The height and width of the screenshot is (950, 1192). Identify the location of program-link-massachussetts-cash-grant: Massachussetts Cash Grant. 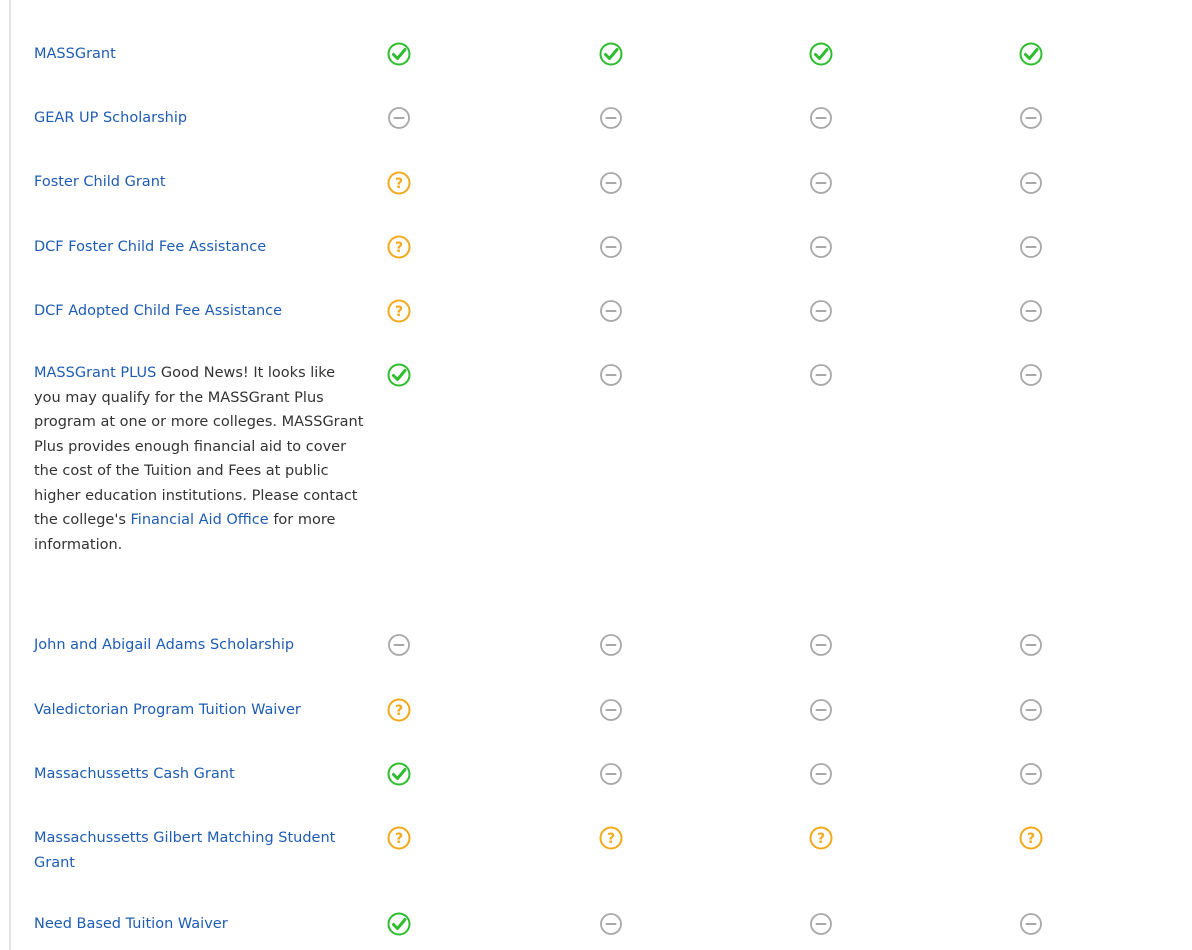
(134, 774).